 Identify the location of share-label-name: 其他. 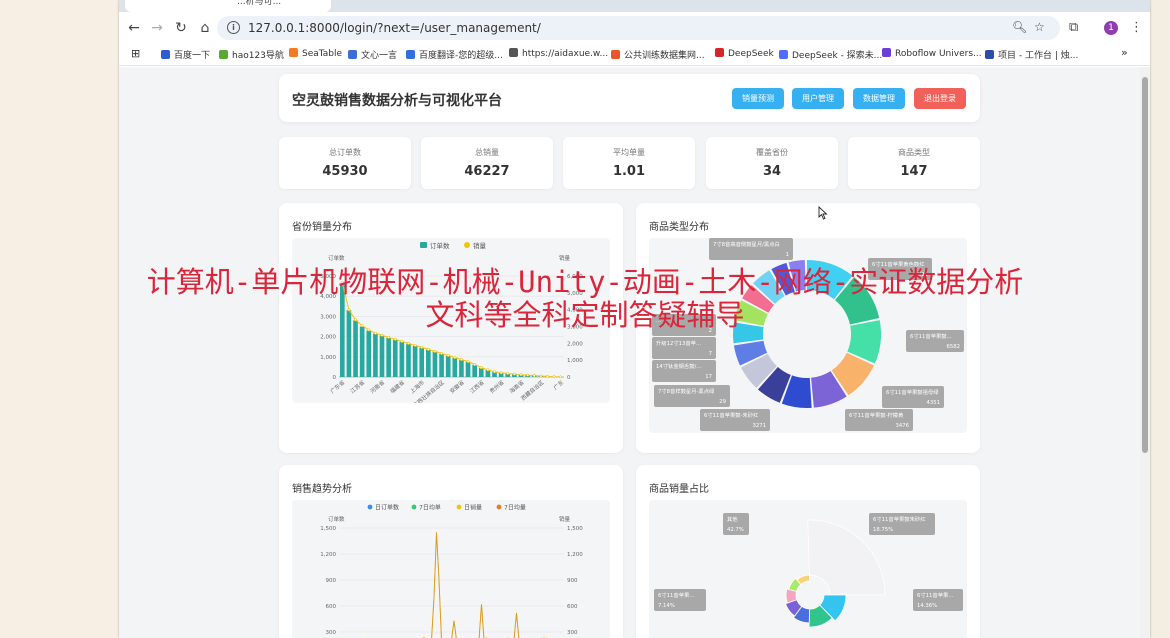
(732, 519).